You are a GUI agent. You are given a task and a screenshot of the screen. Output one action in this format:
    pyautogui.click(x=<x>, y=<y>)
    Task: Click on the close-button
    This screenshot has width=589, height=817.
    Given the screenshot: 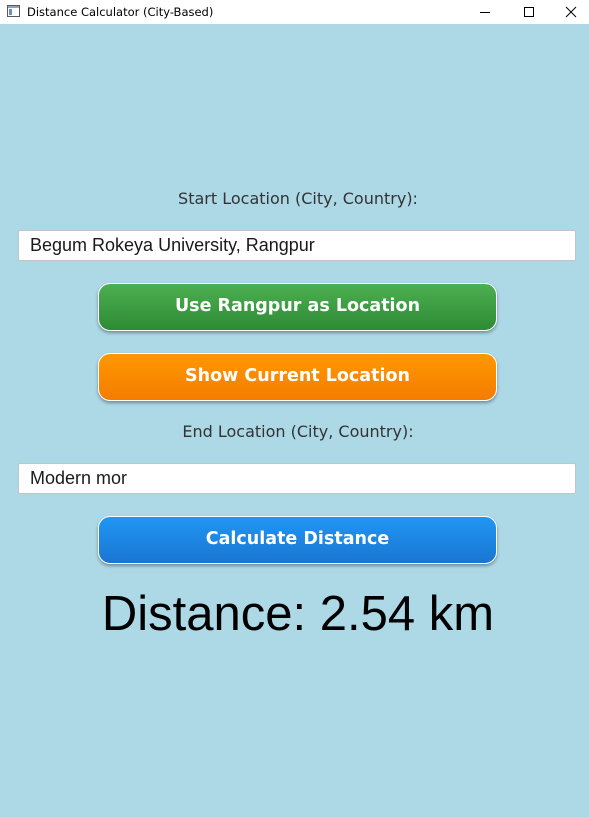 What is the action you would take?
    pyautogui.click(x=570, y=12)
    